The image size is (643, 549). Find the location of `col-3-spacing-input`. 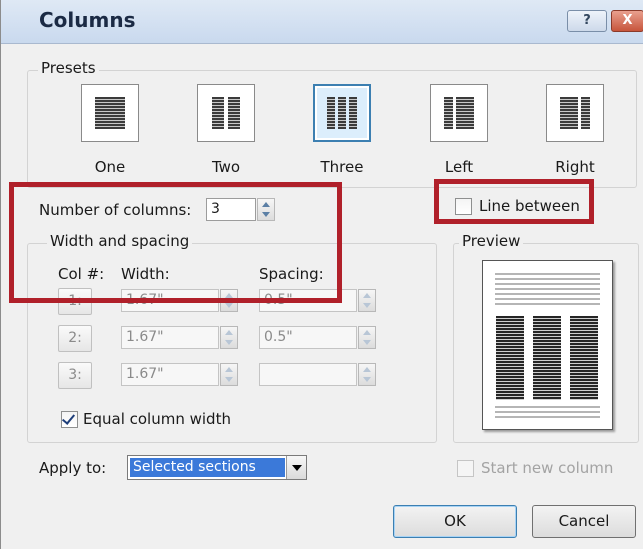

col-3-spacing-input is located at coordinates (308, 374).